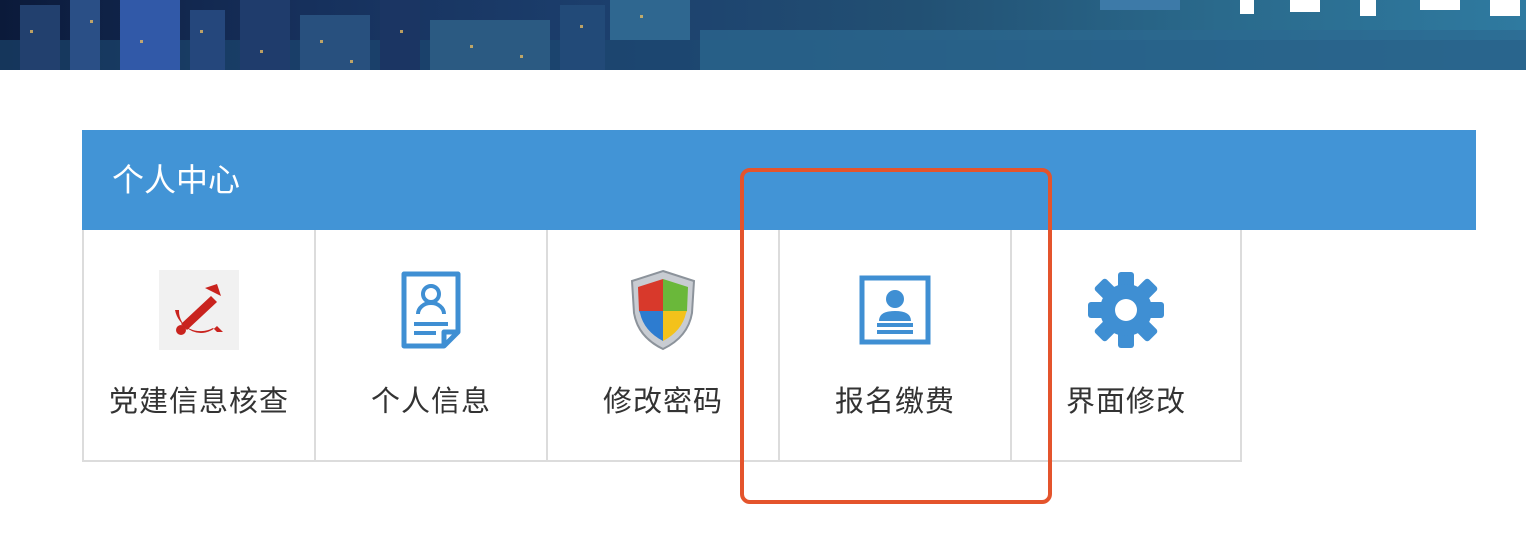  Describe the element at coordinates (894, 401) in the screenshot. I see `tile-label: 报名缴费` at that location.